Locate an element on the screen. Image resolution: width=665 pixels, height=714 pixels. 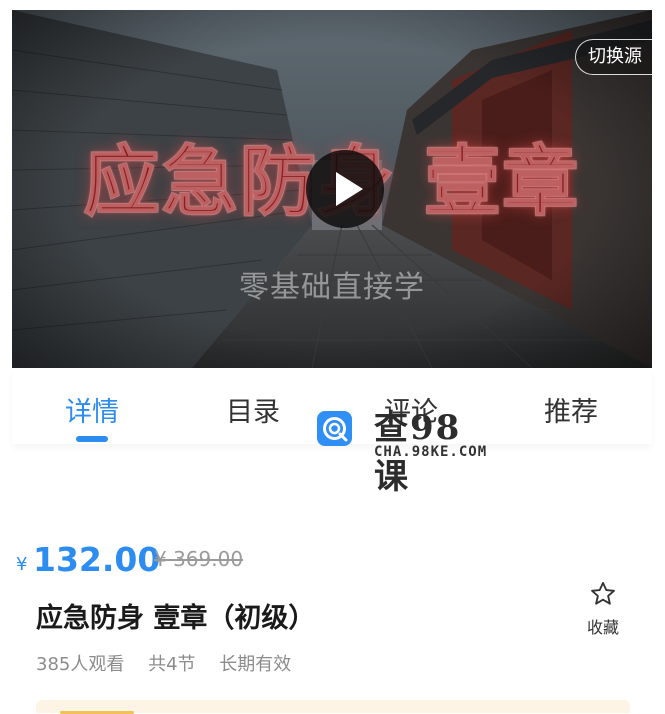
play-button is located at coordinates (345, 189).